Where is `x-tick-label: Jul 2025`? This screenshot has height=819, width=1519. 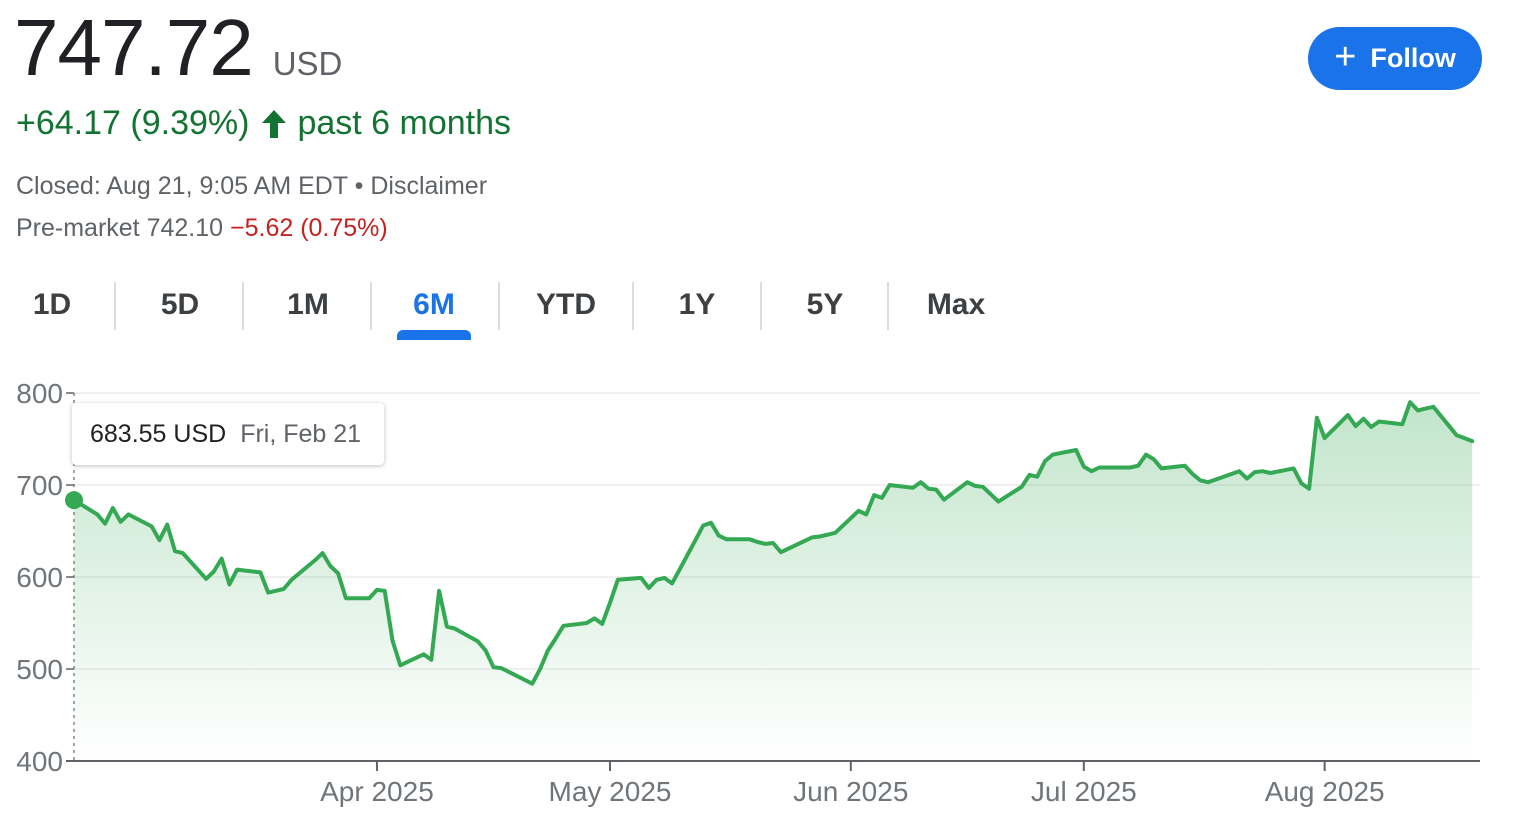 x-tick-label: Jul 2025 is located at coordinates (1084, 791).